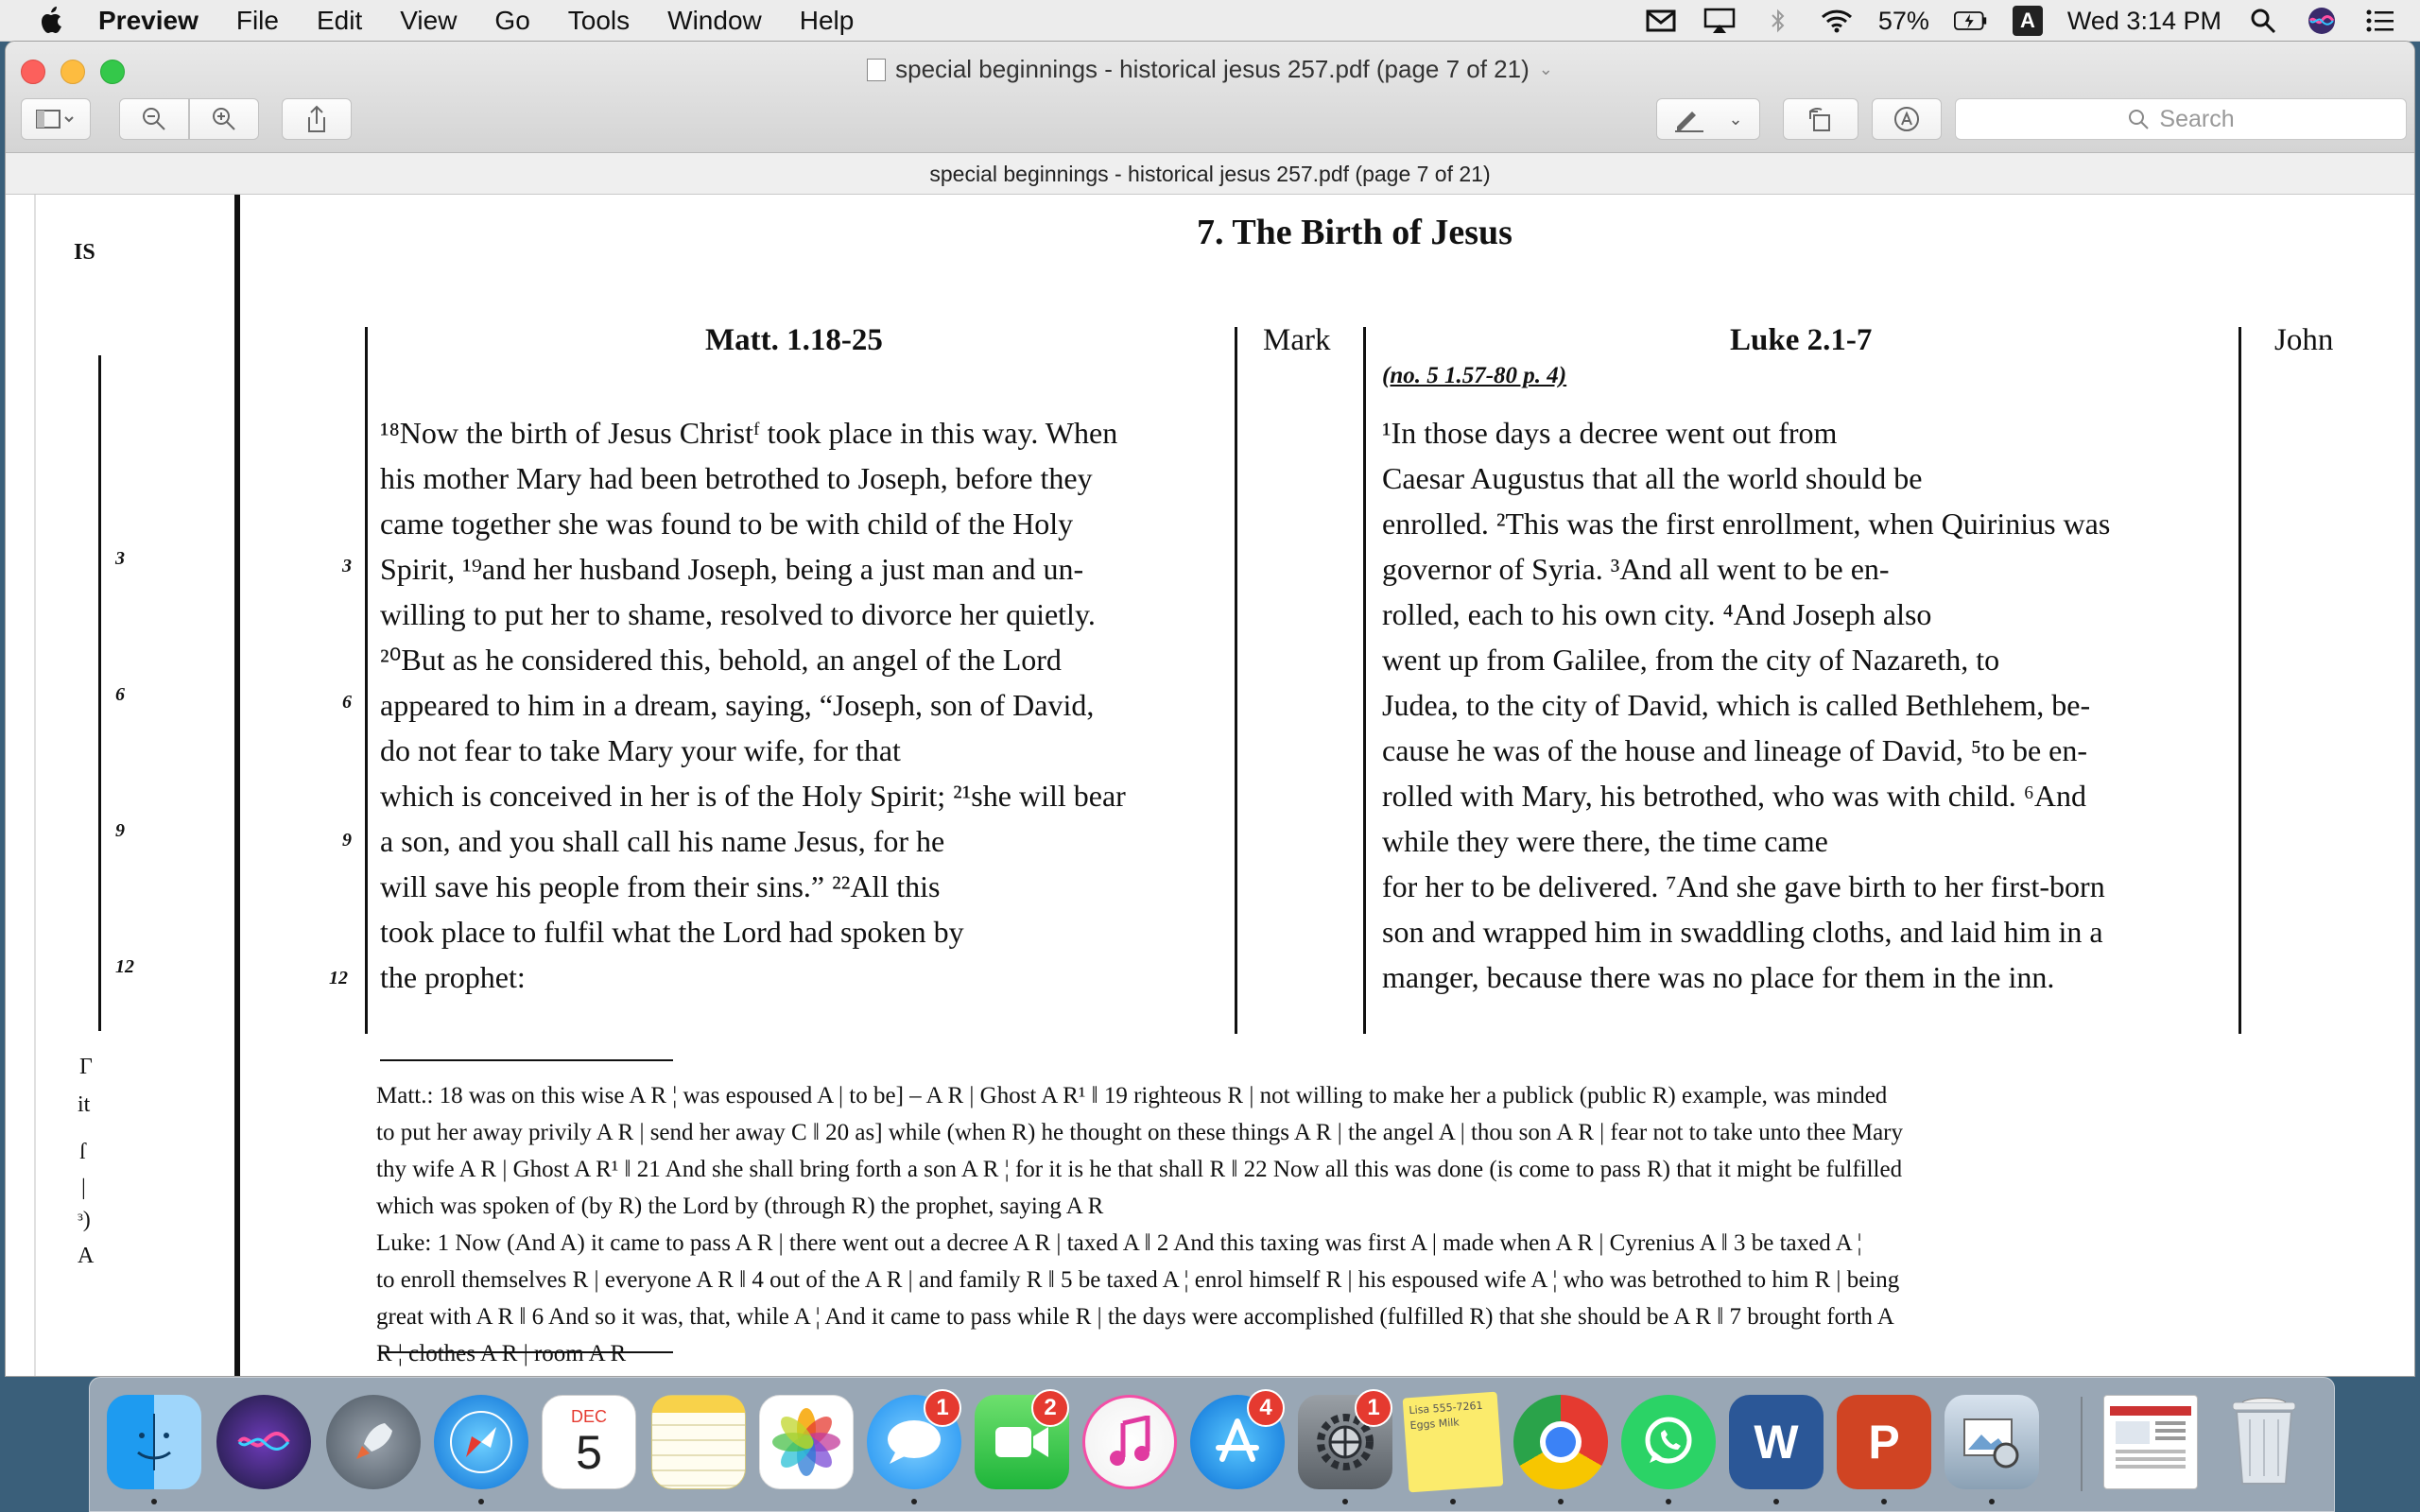 The width and height of the screenshot is (2420, 1512). Describe the element at coordinates (87, 1256) in the screenshot. I see `left-edge-fragment: A` at that location.